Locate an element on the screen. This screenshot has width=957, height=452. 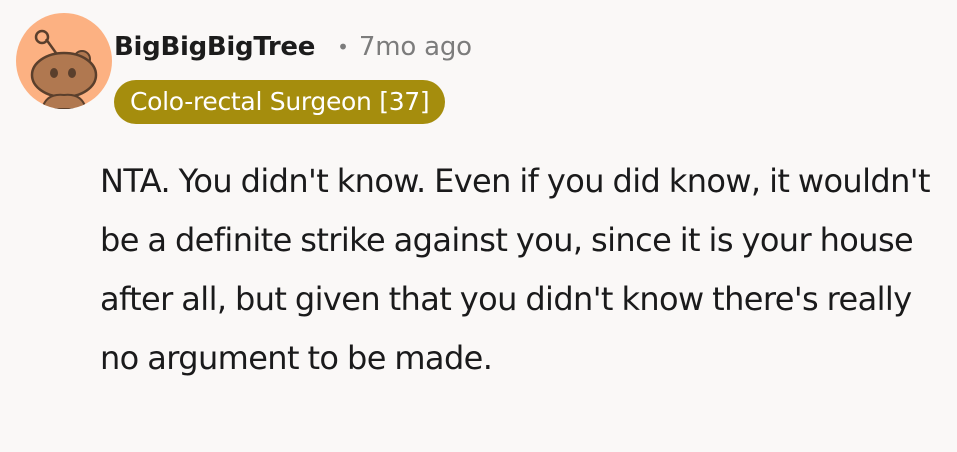
snoo-avatar-icon is located at coordinates (64, 69).